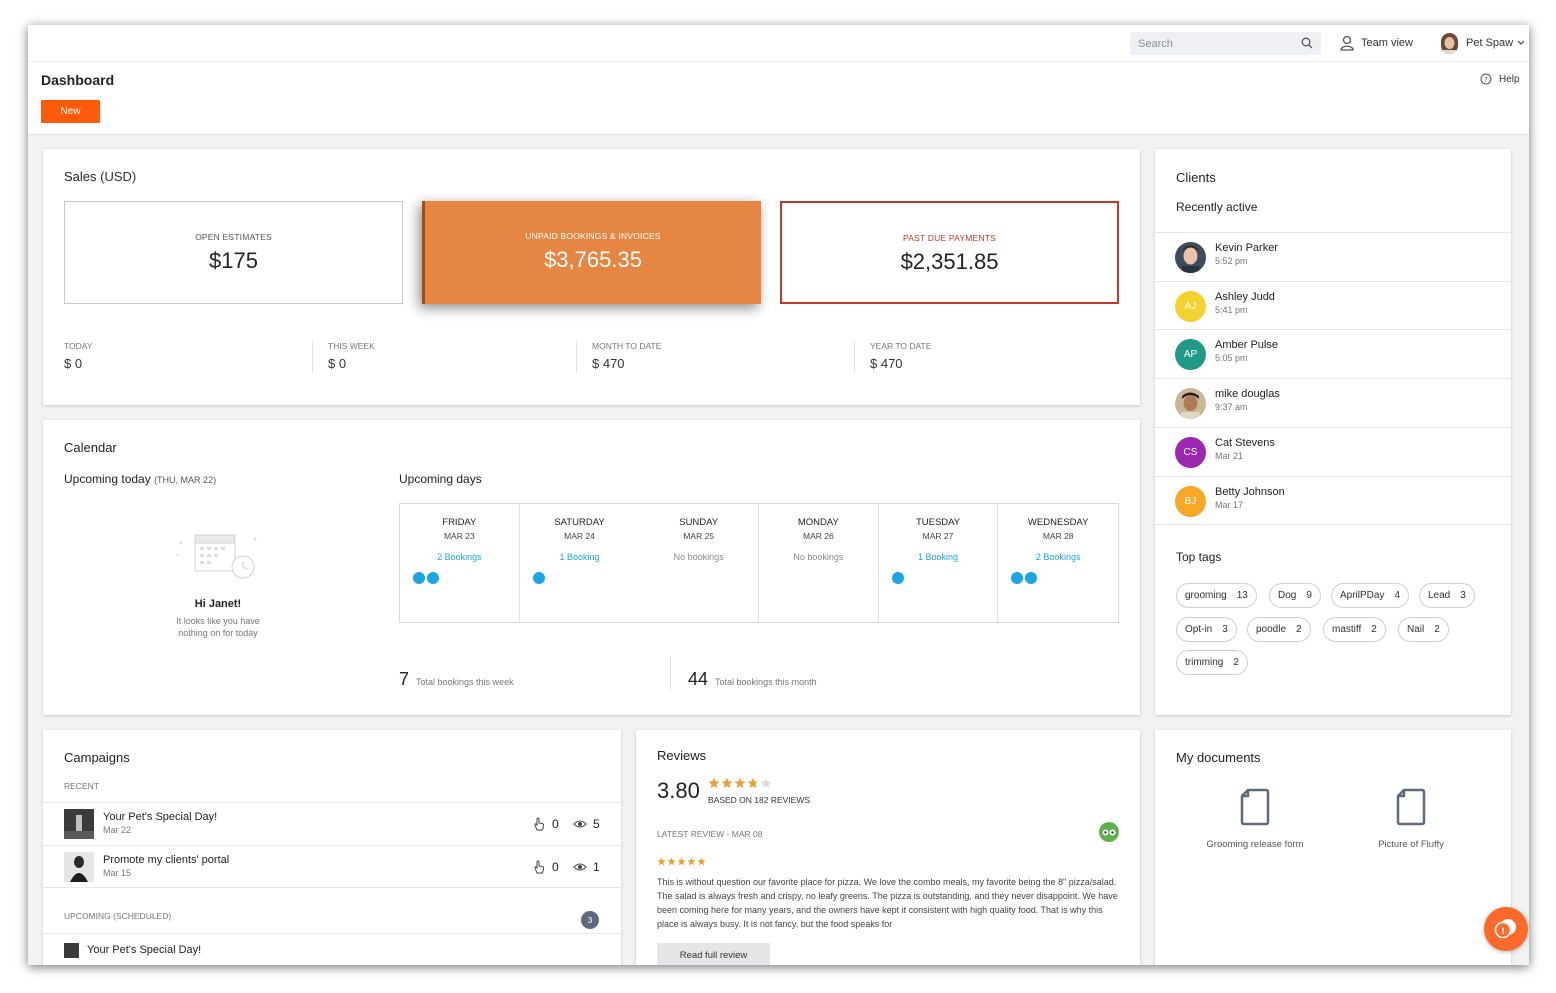 This screenshot has width=1556, height=993. I want to click on tag-chip: Opt-in 3, so click(1206, 629).